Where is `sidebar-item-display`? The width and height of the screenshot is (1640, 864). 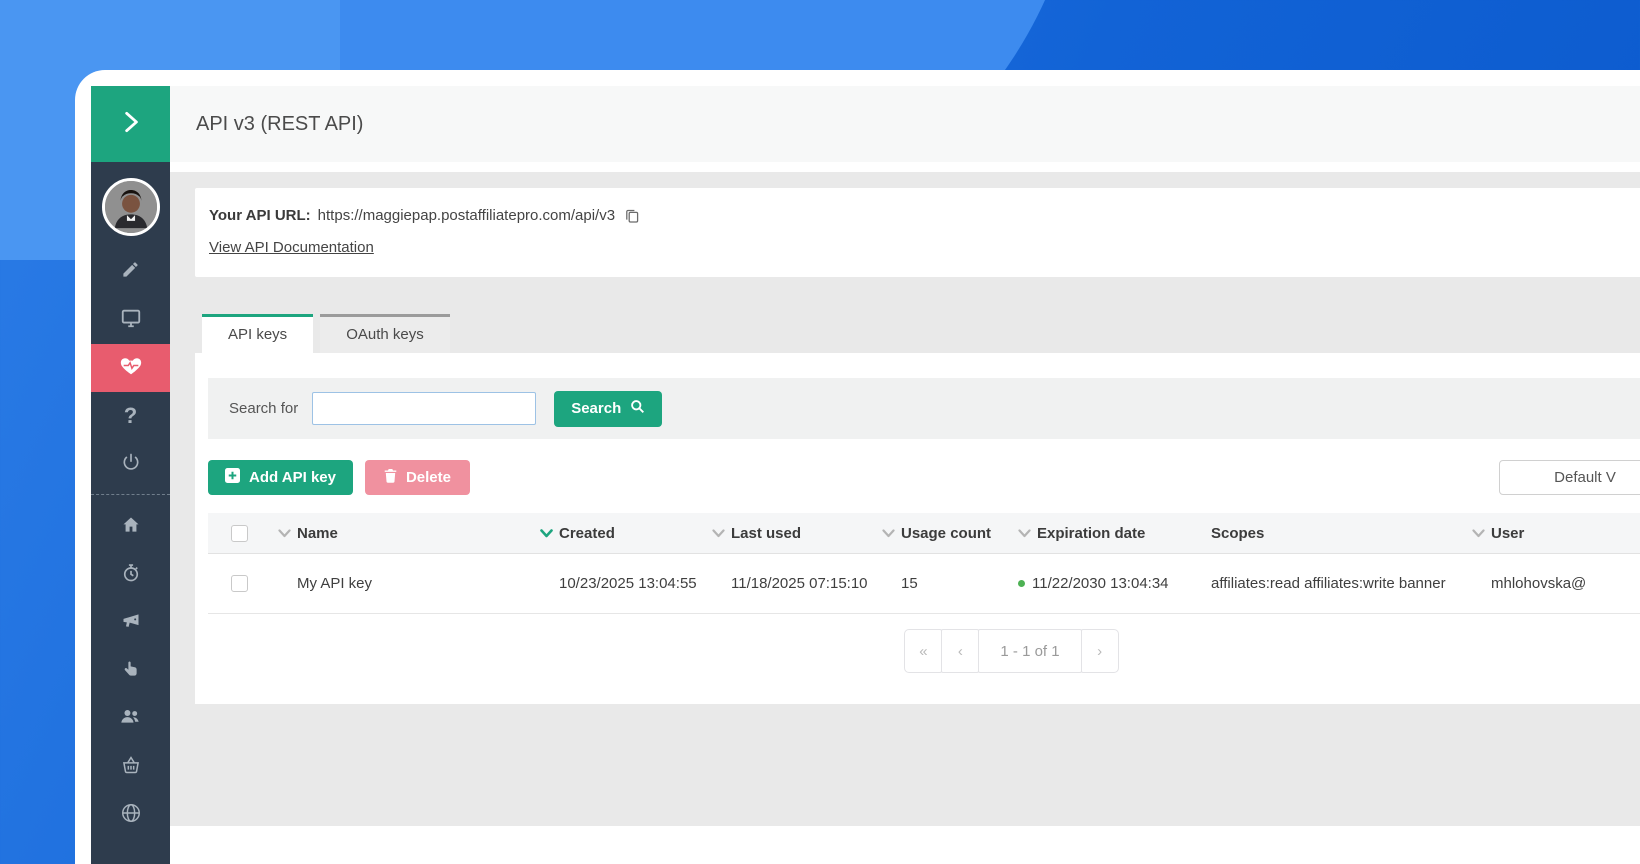 sidebar-item-display is located at coordinates (130, 320).